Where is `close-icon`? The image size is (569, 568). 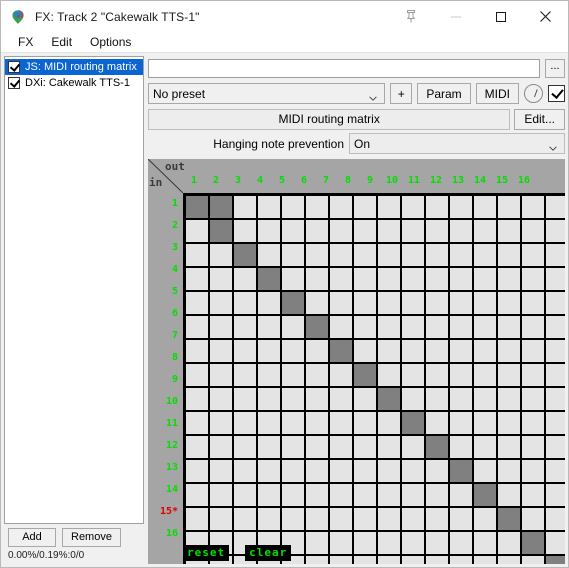 close-icon is located at coordinates (545, 16).